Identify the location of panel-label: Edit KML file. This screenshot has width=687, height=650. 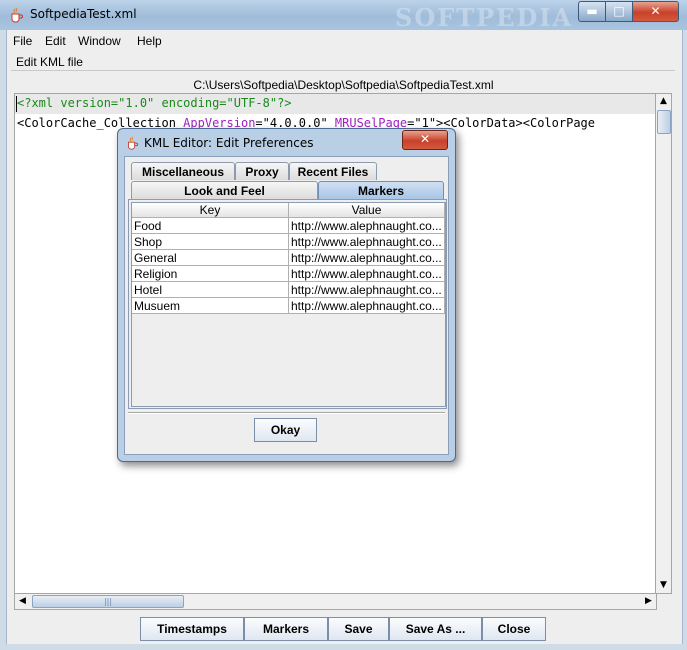
(51, 62).